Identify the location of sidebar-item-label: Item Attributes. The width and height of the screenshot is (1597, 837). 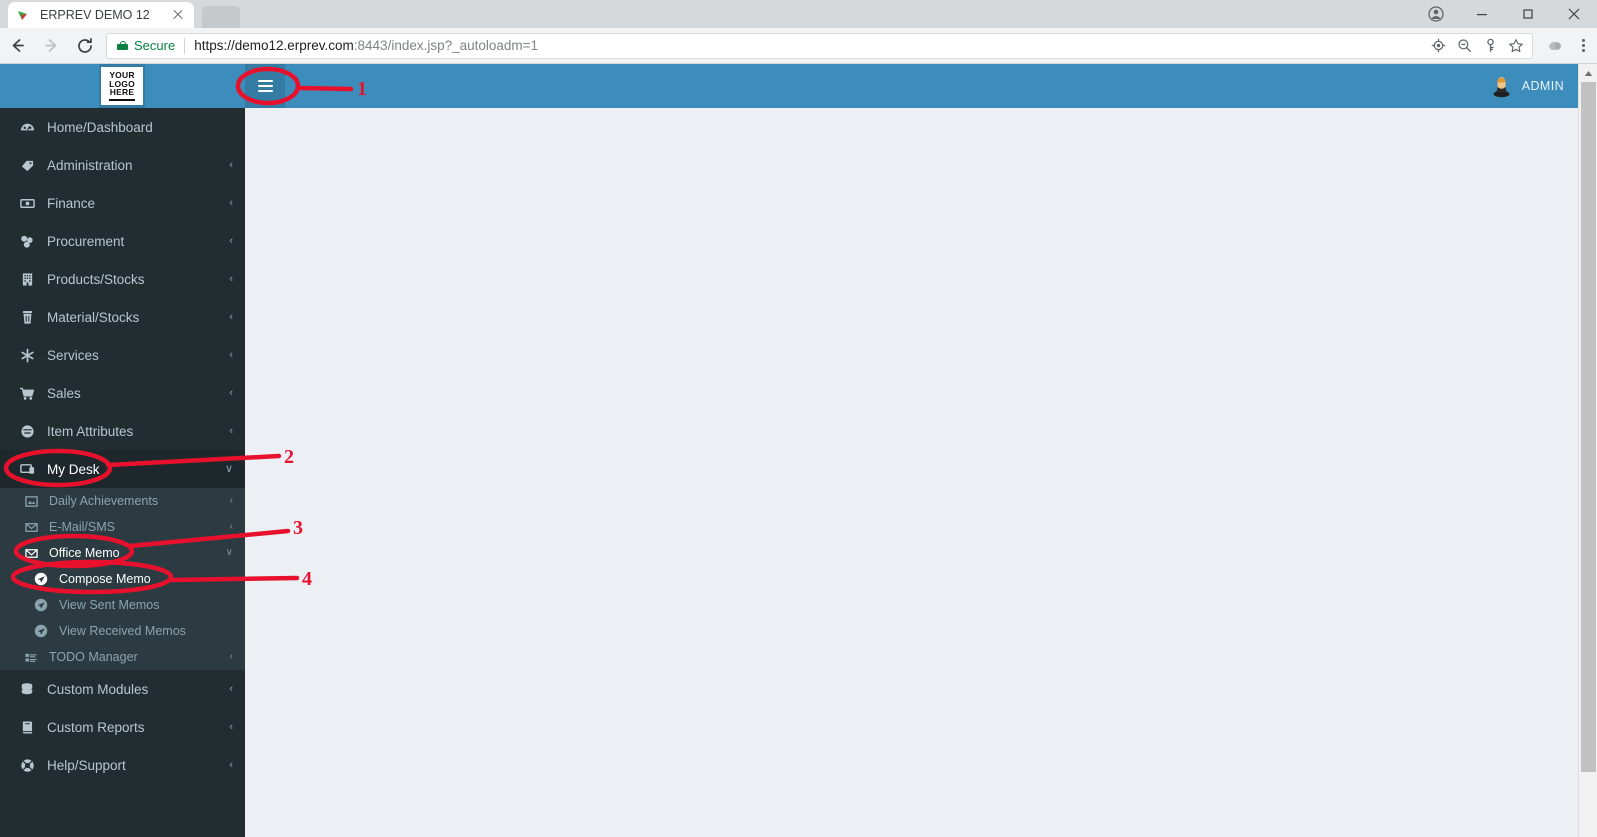
(90, 431).